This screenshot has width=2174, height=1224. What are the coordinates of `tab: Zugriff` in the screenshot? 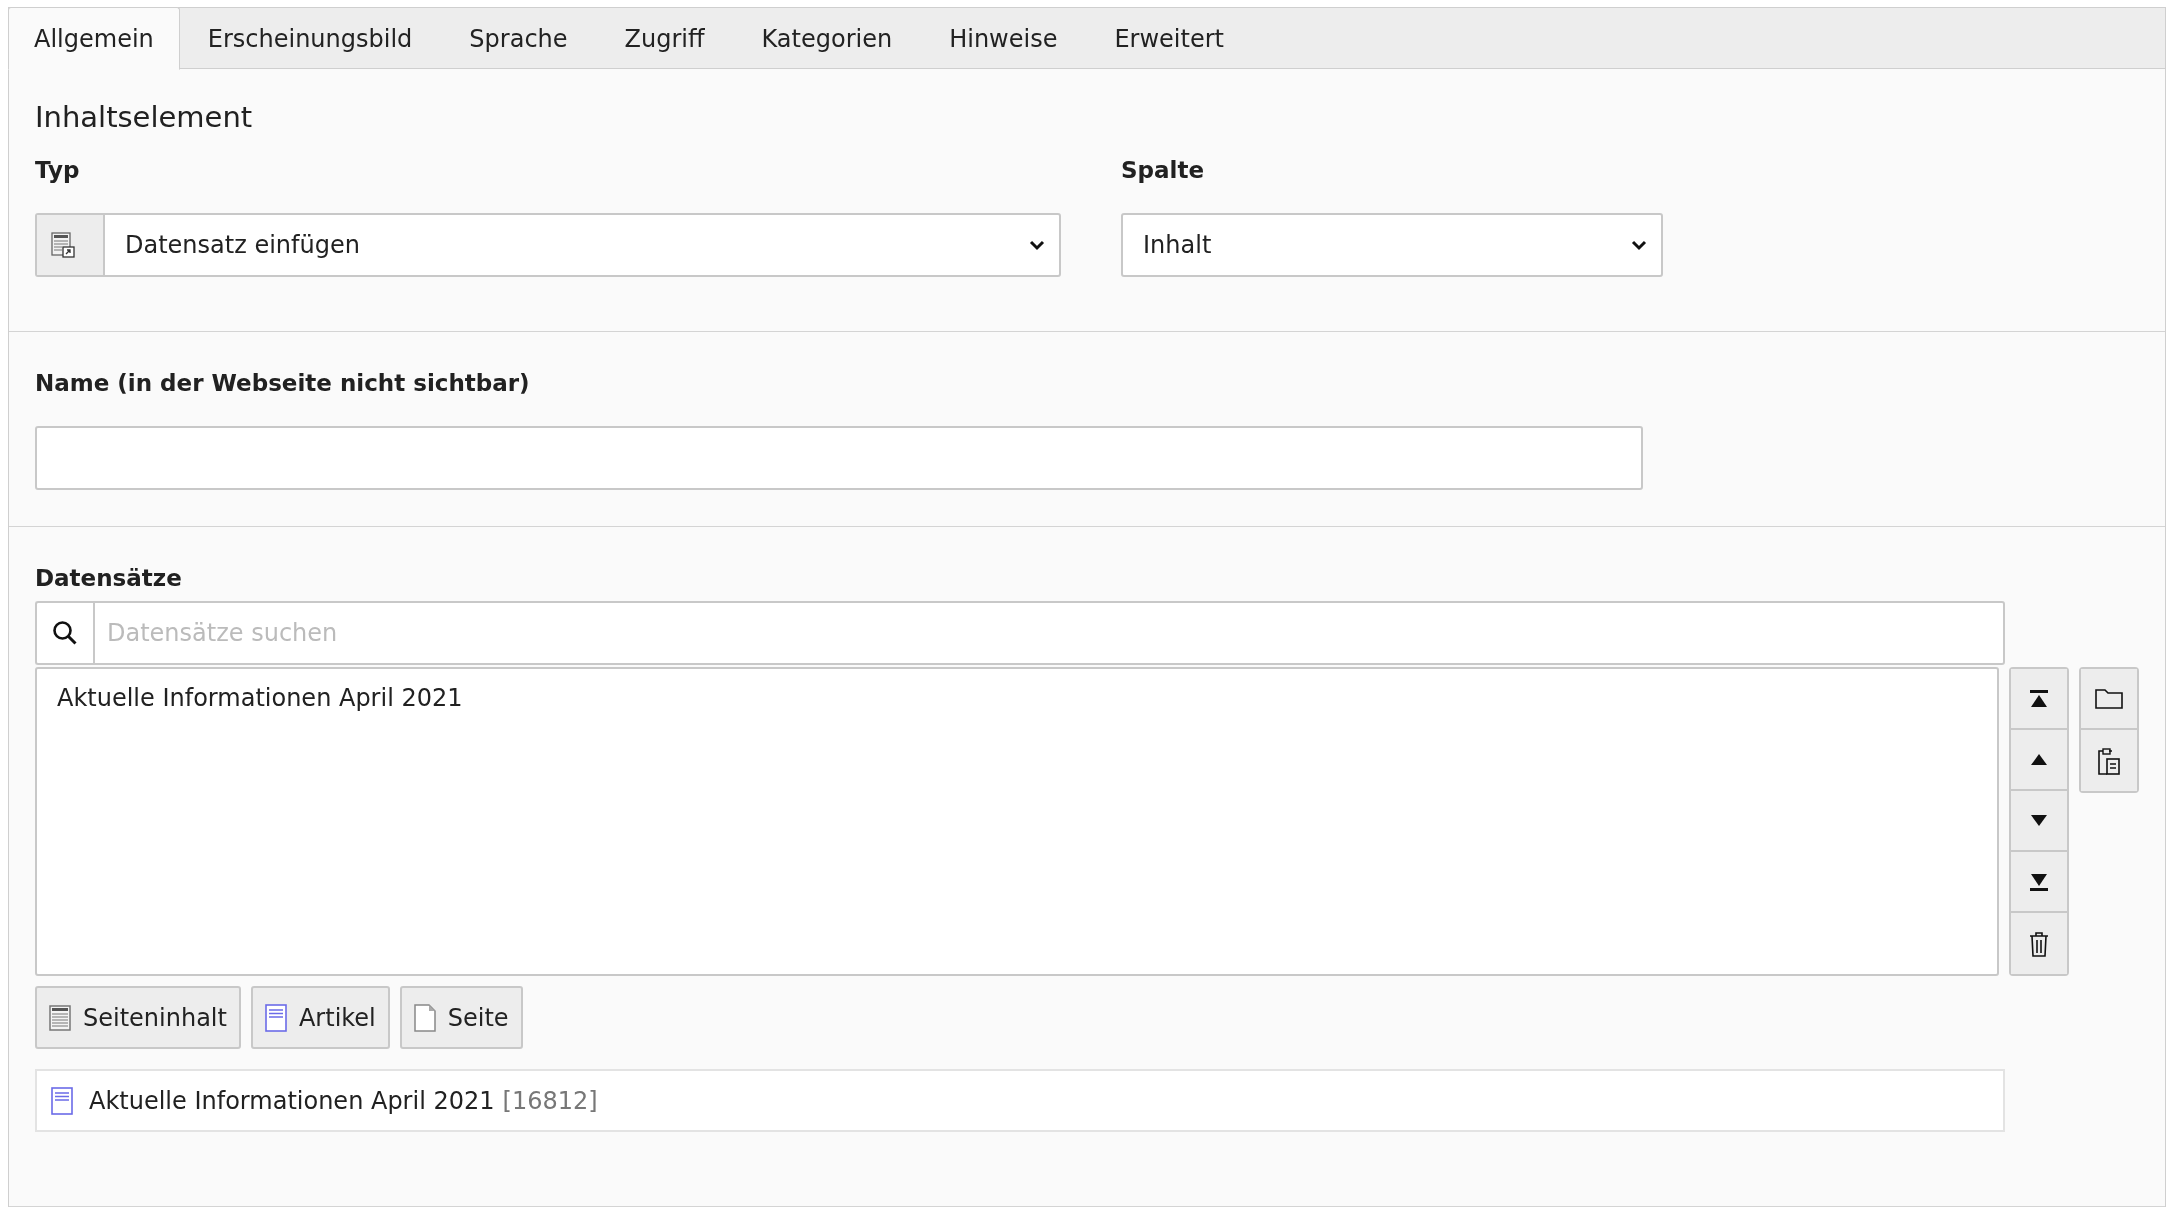 It's located at (665, 39).